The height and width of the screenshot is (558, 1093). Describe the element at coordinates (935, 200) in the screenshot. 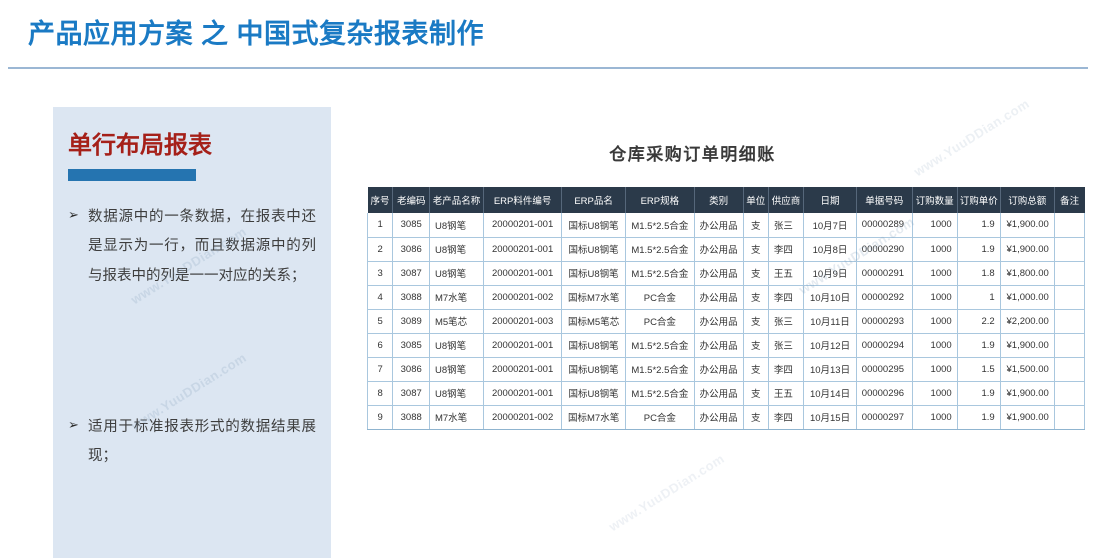

I see `table-column-header: 订购数量` at that location.